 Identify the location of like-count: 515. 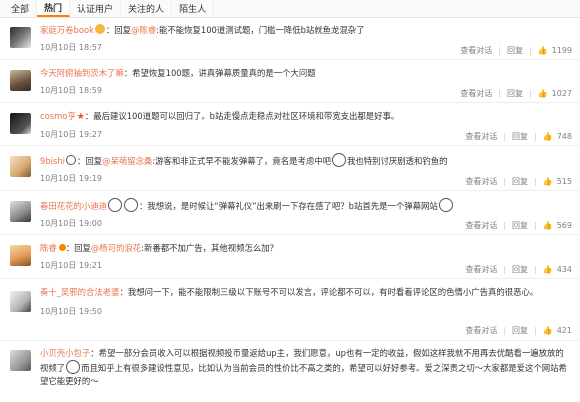
(564, 181).